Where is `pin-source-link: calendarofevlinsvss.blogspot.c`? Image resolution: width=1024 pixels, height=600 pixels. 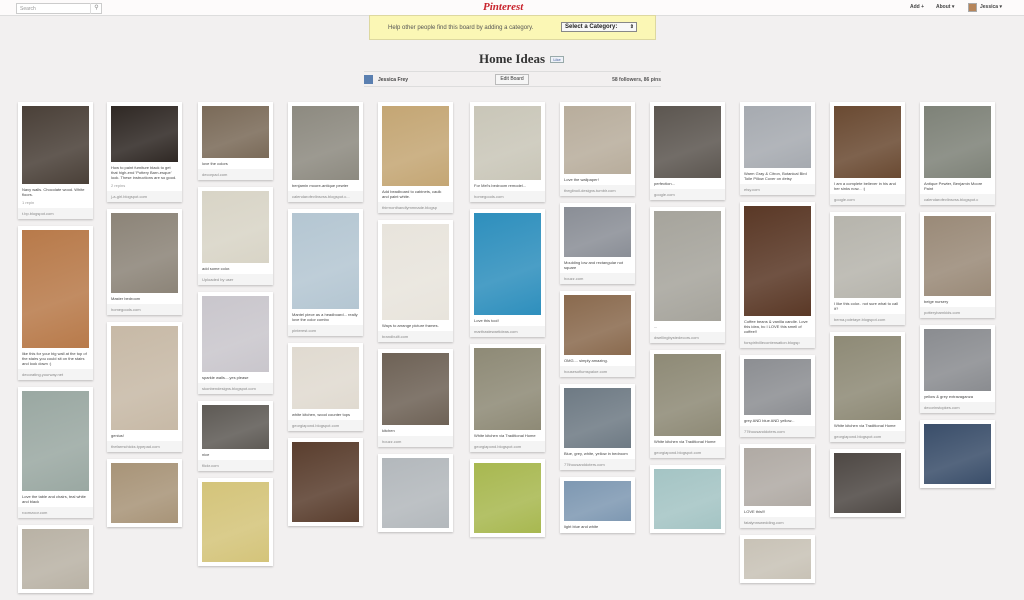
pin-source-link: calendarofevlinsvss.blogspot.c is located at coordinates (957, 199).